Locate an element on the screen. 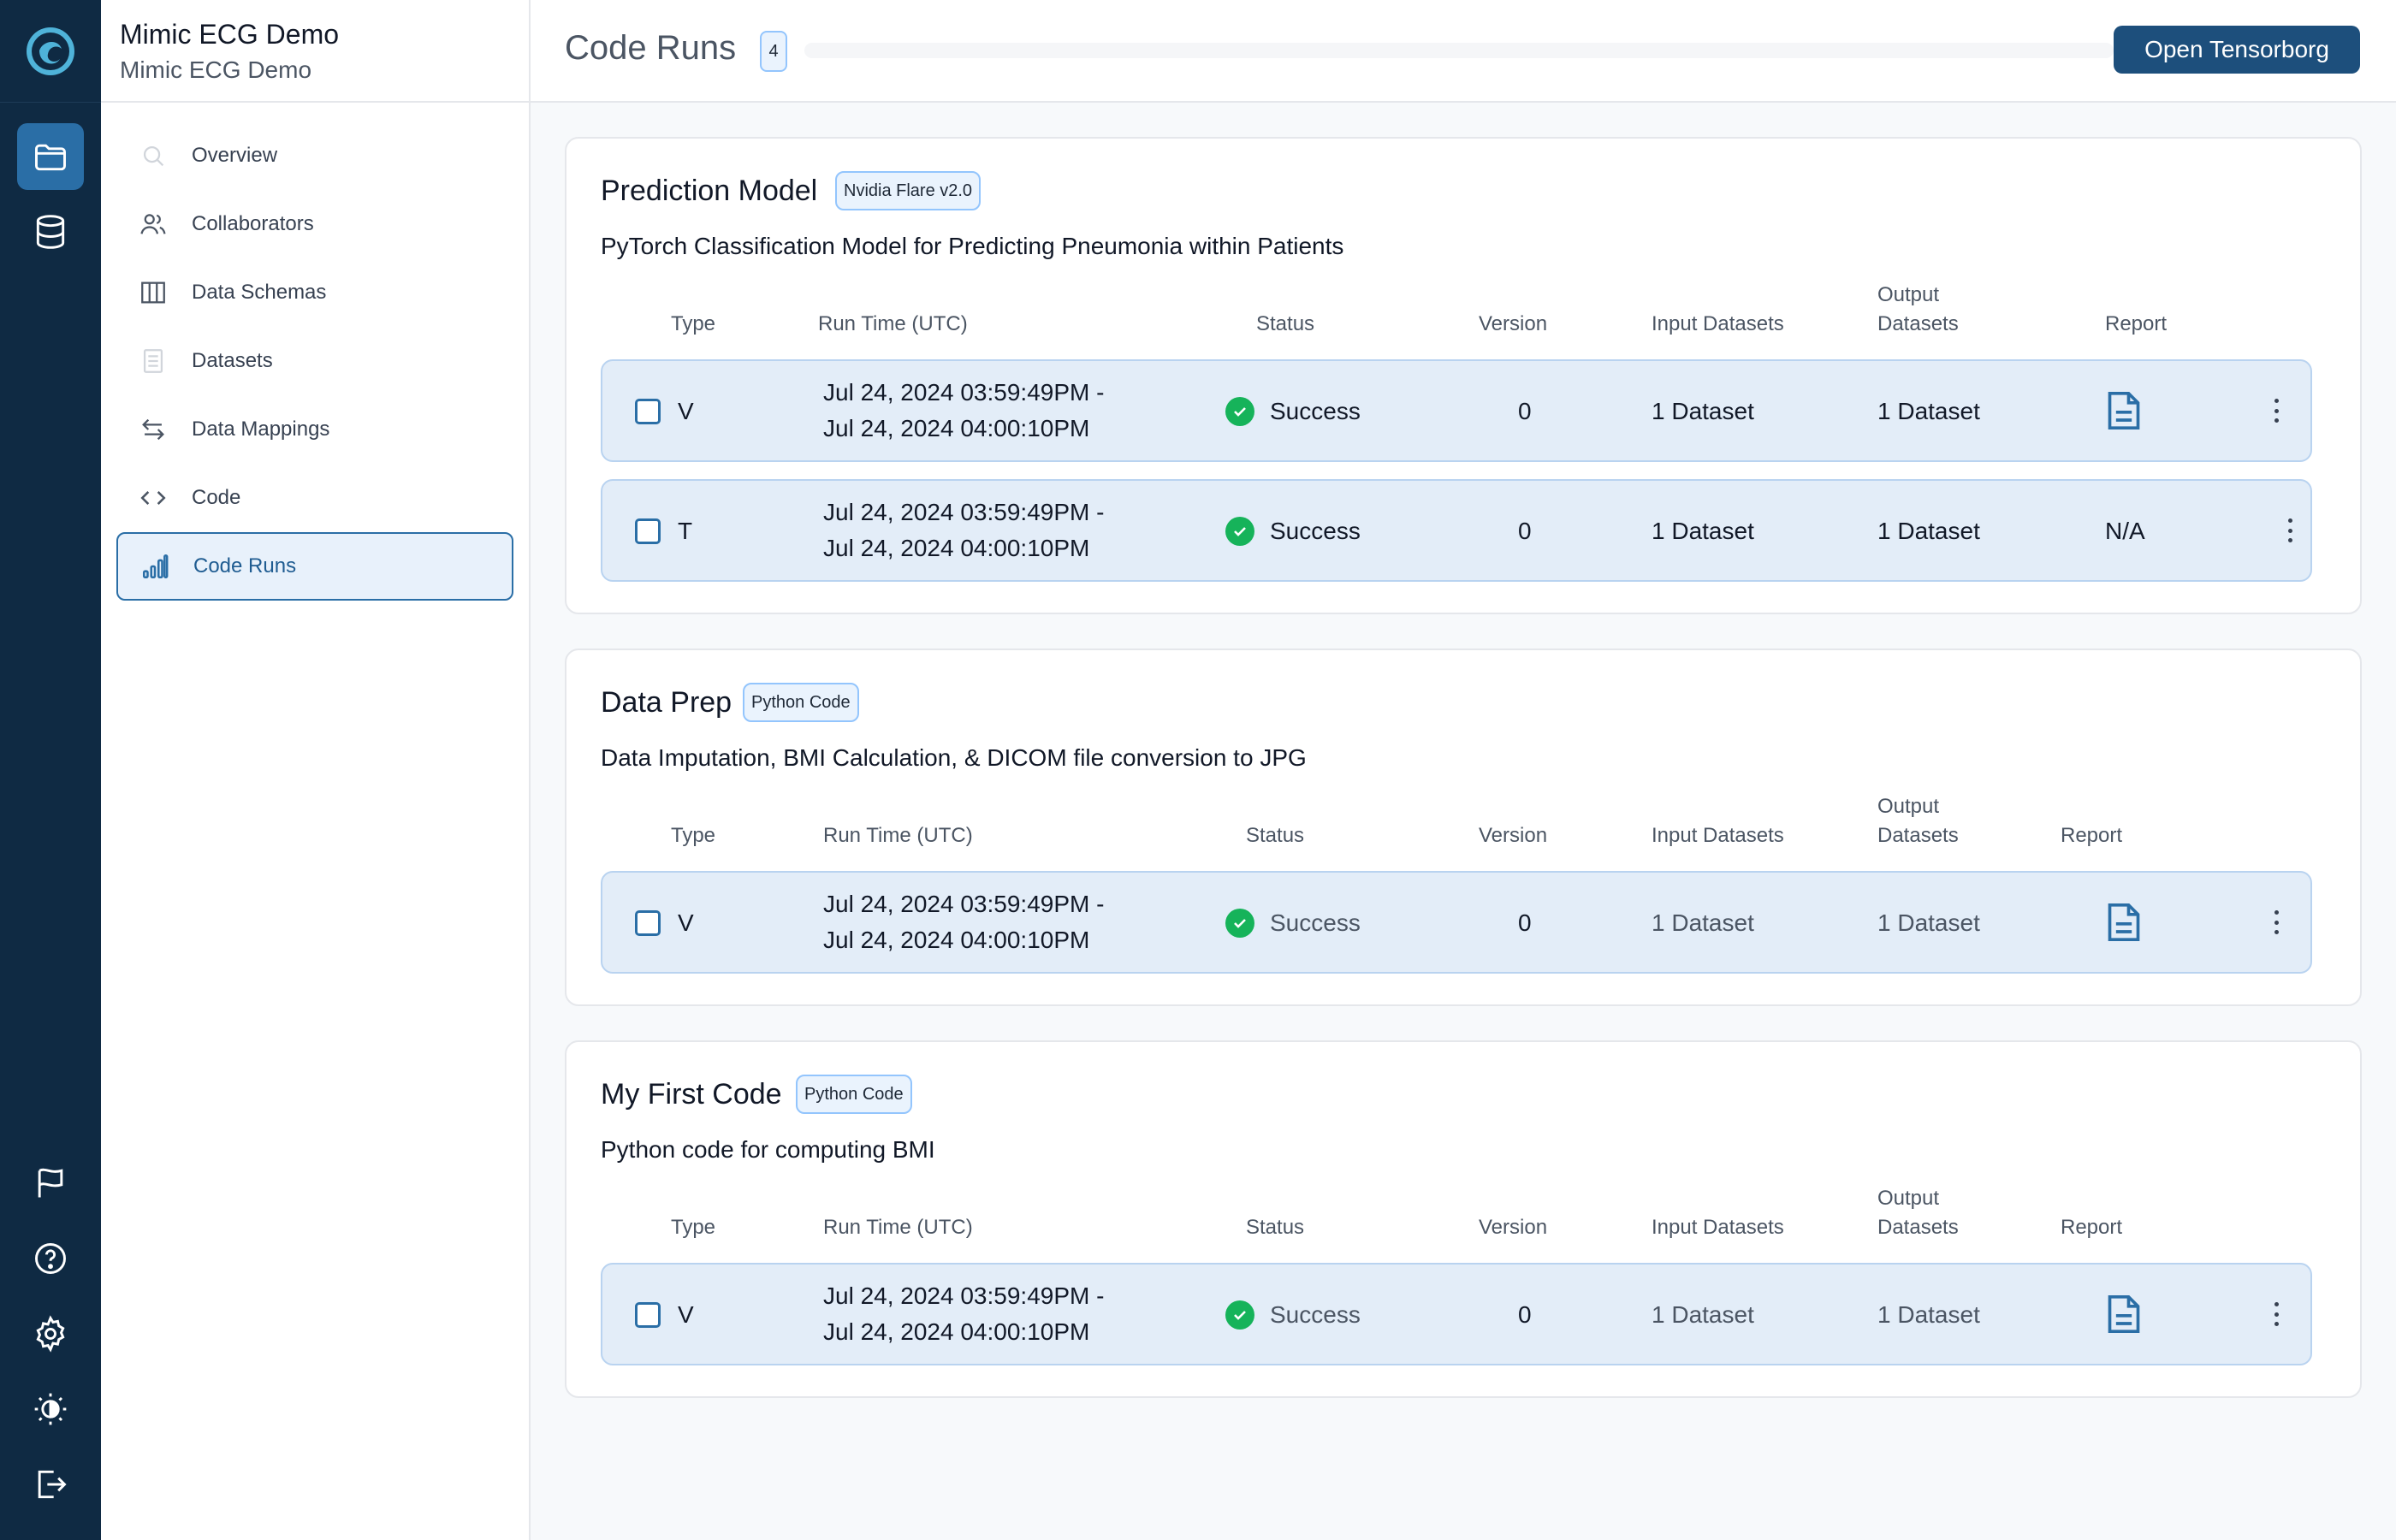 The height and width of the screenshot is (1540, 2396). folder-icon is located at coordinates (51, 157).